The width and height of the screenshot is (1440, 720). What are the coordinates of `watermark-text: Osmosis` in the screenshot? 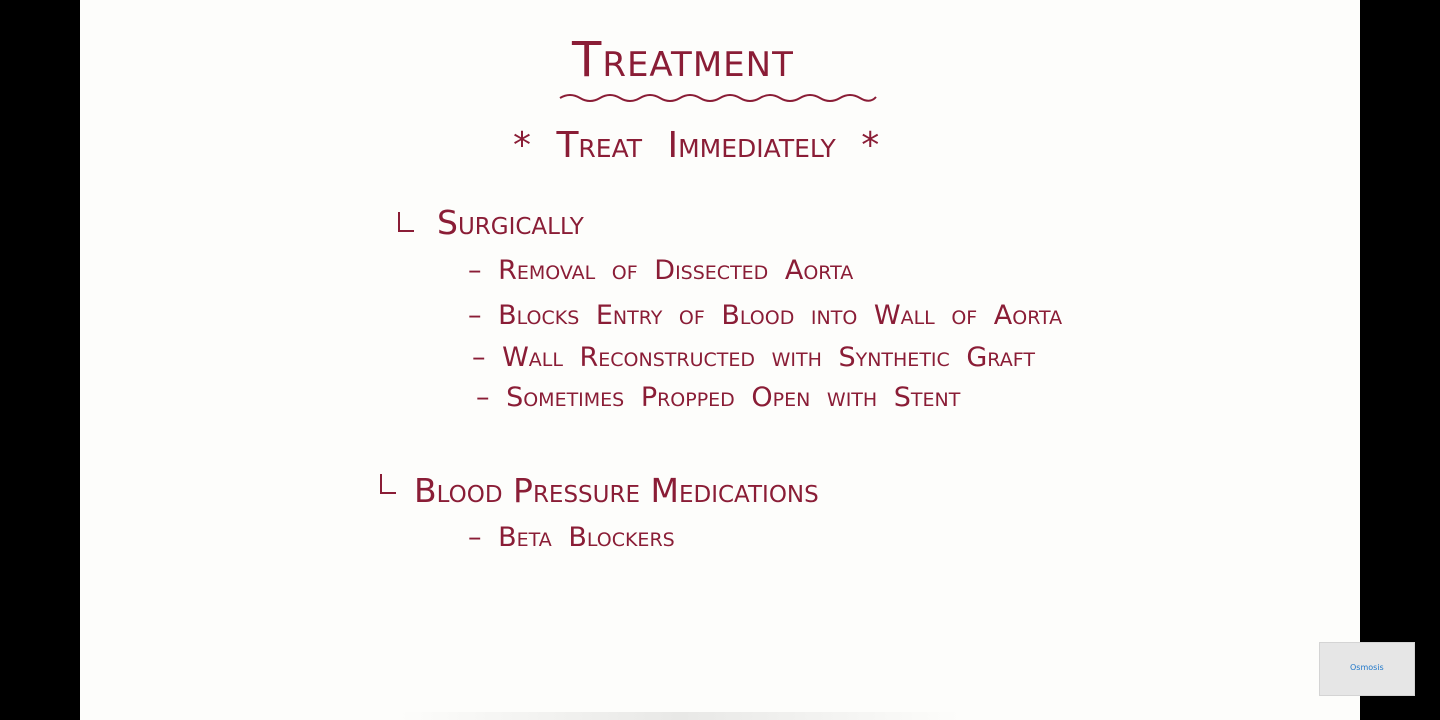 It's located at (1367, 667).